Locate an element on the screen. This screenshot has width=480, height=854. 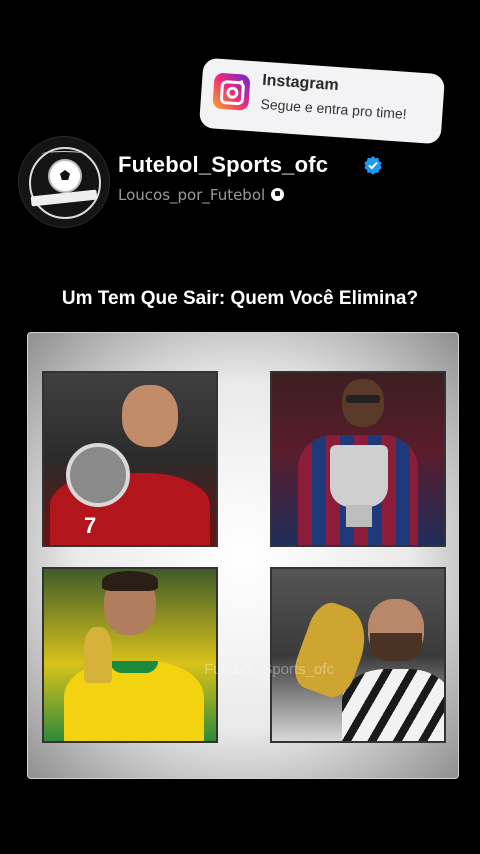
notification-message: Segue e entra pro time! is located at coordinates (334, 108).